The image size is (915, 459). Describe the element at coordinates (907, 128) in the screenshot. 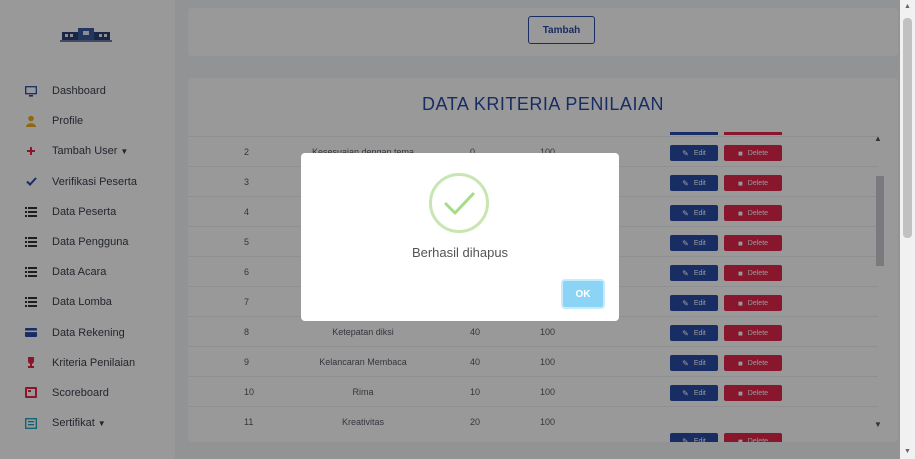

I see `page-scrollbar-thumb` at that location.